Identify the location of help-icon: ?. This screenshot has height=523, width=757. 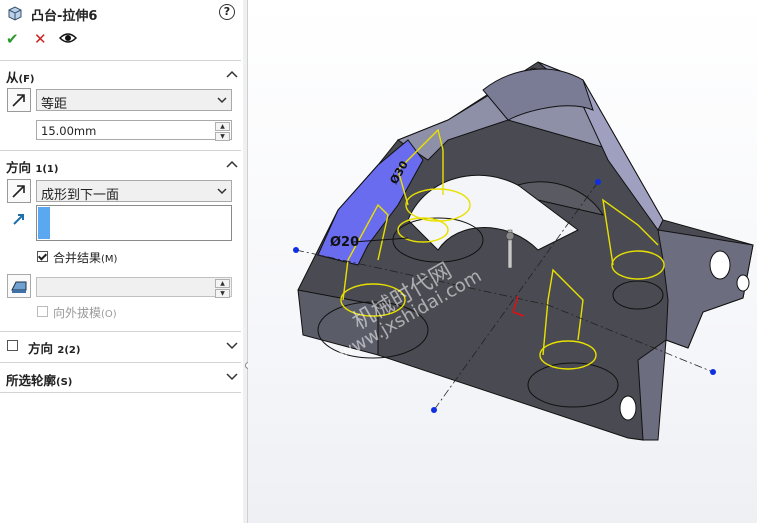
(227, 12).